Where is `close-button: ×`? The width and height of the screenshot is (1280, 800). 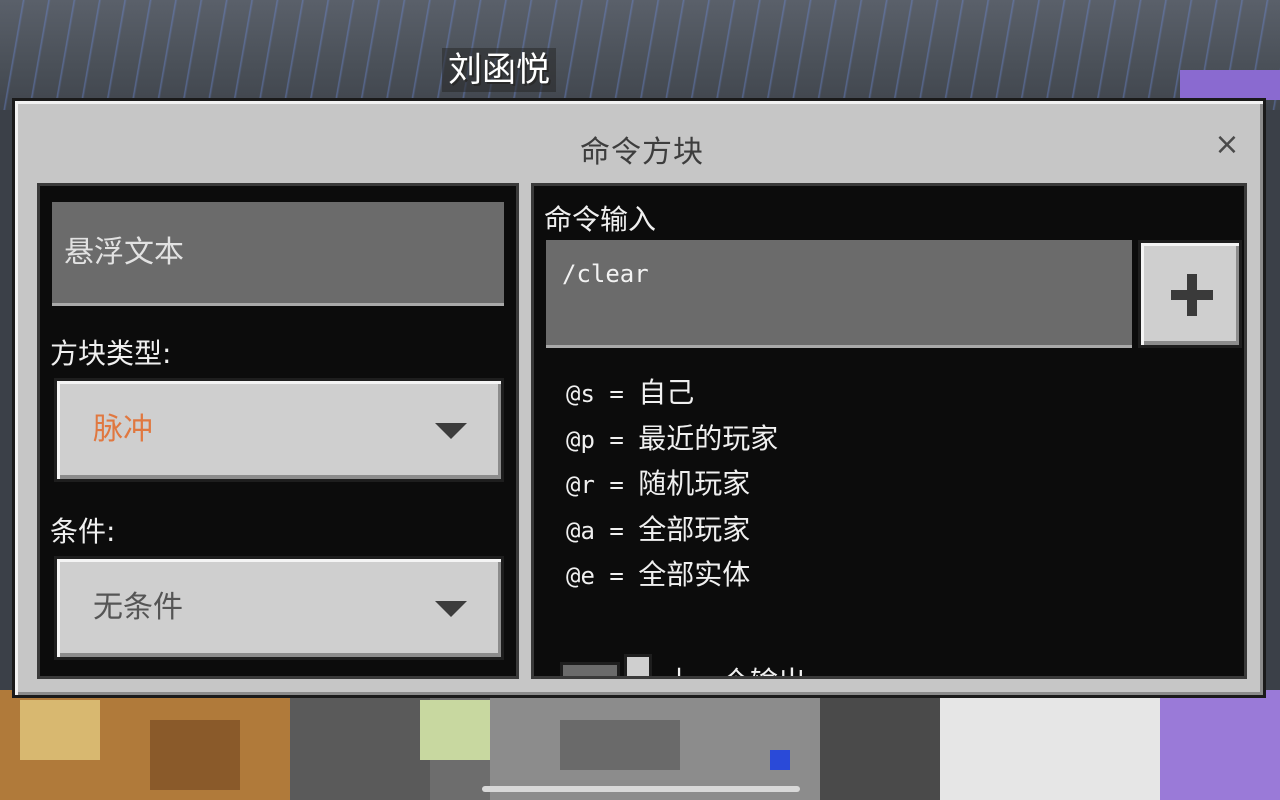
close-button: × is located at coordinates (1227, 145).